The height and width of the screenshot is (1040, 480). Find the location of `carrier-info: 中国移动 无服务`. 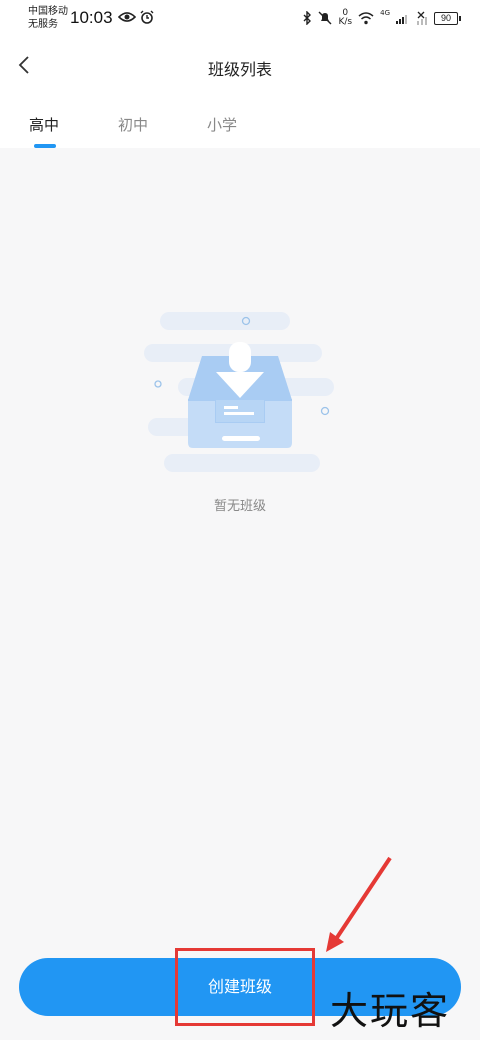

carrier-info: 中国移动 无服务 is located at coordinates (48, 18).